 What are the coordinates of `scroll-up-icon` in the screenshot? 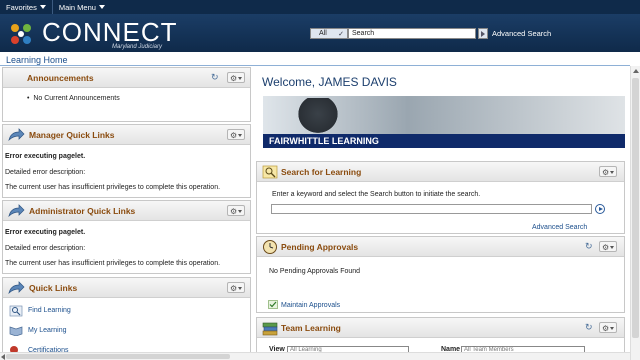 It's located at (636, 71).